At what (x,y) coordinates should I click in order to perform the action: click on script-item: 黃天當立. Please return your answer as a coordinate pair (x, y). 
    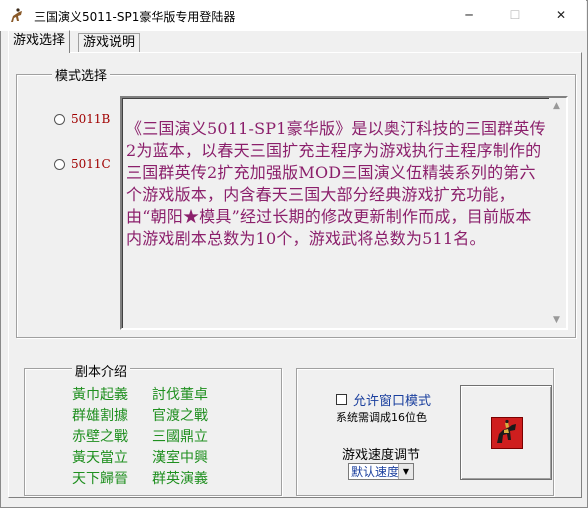
    Looking at the image, I should click on (100, 458).